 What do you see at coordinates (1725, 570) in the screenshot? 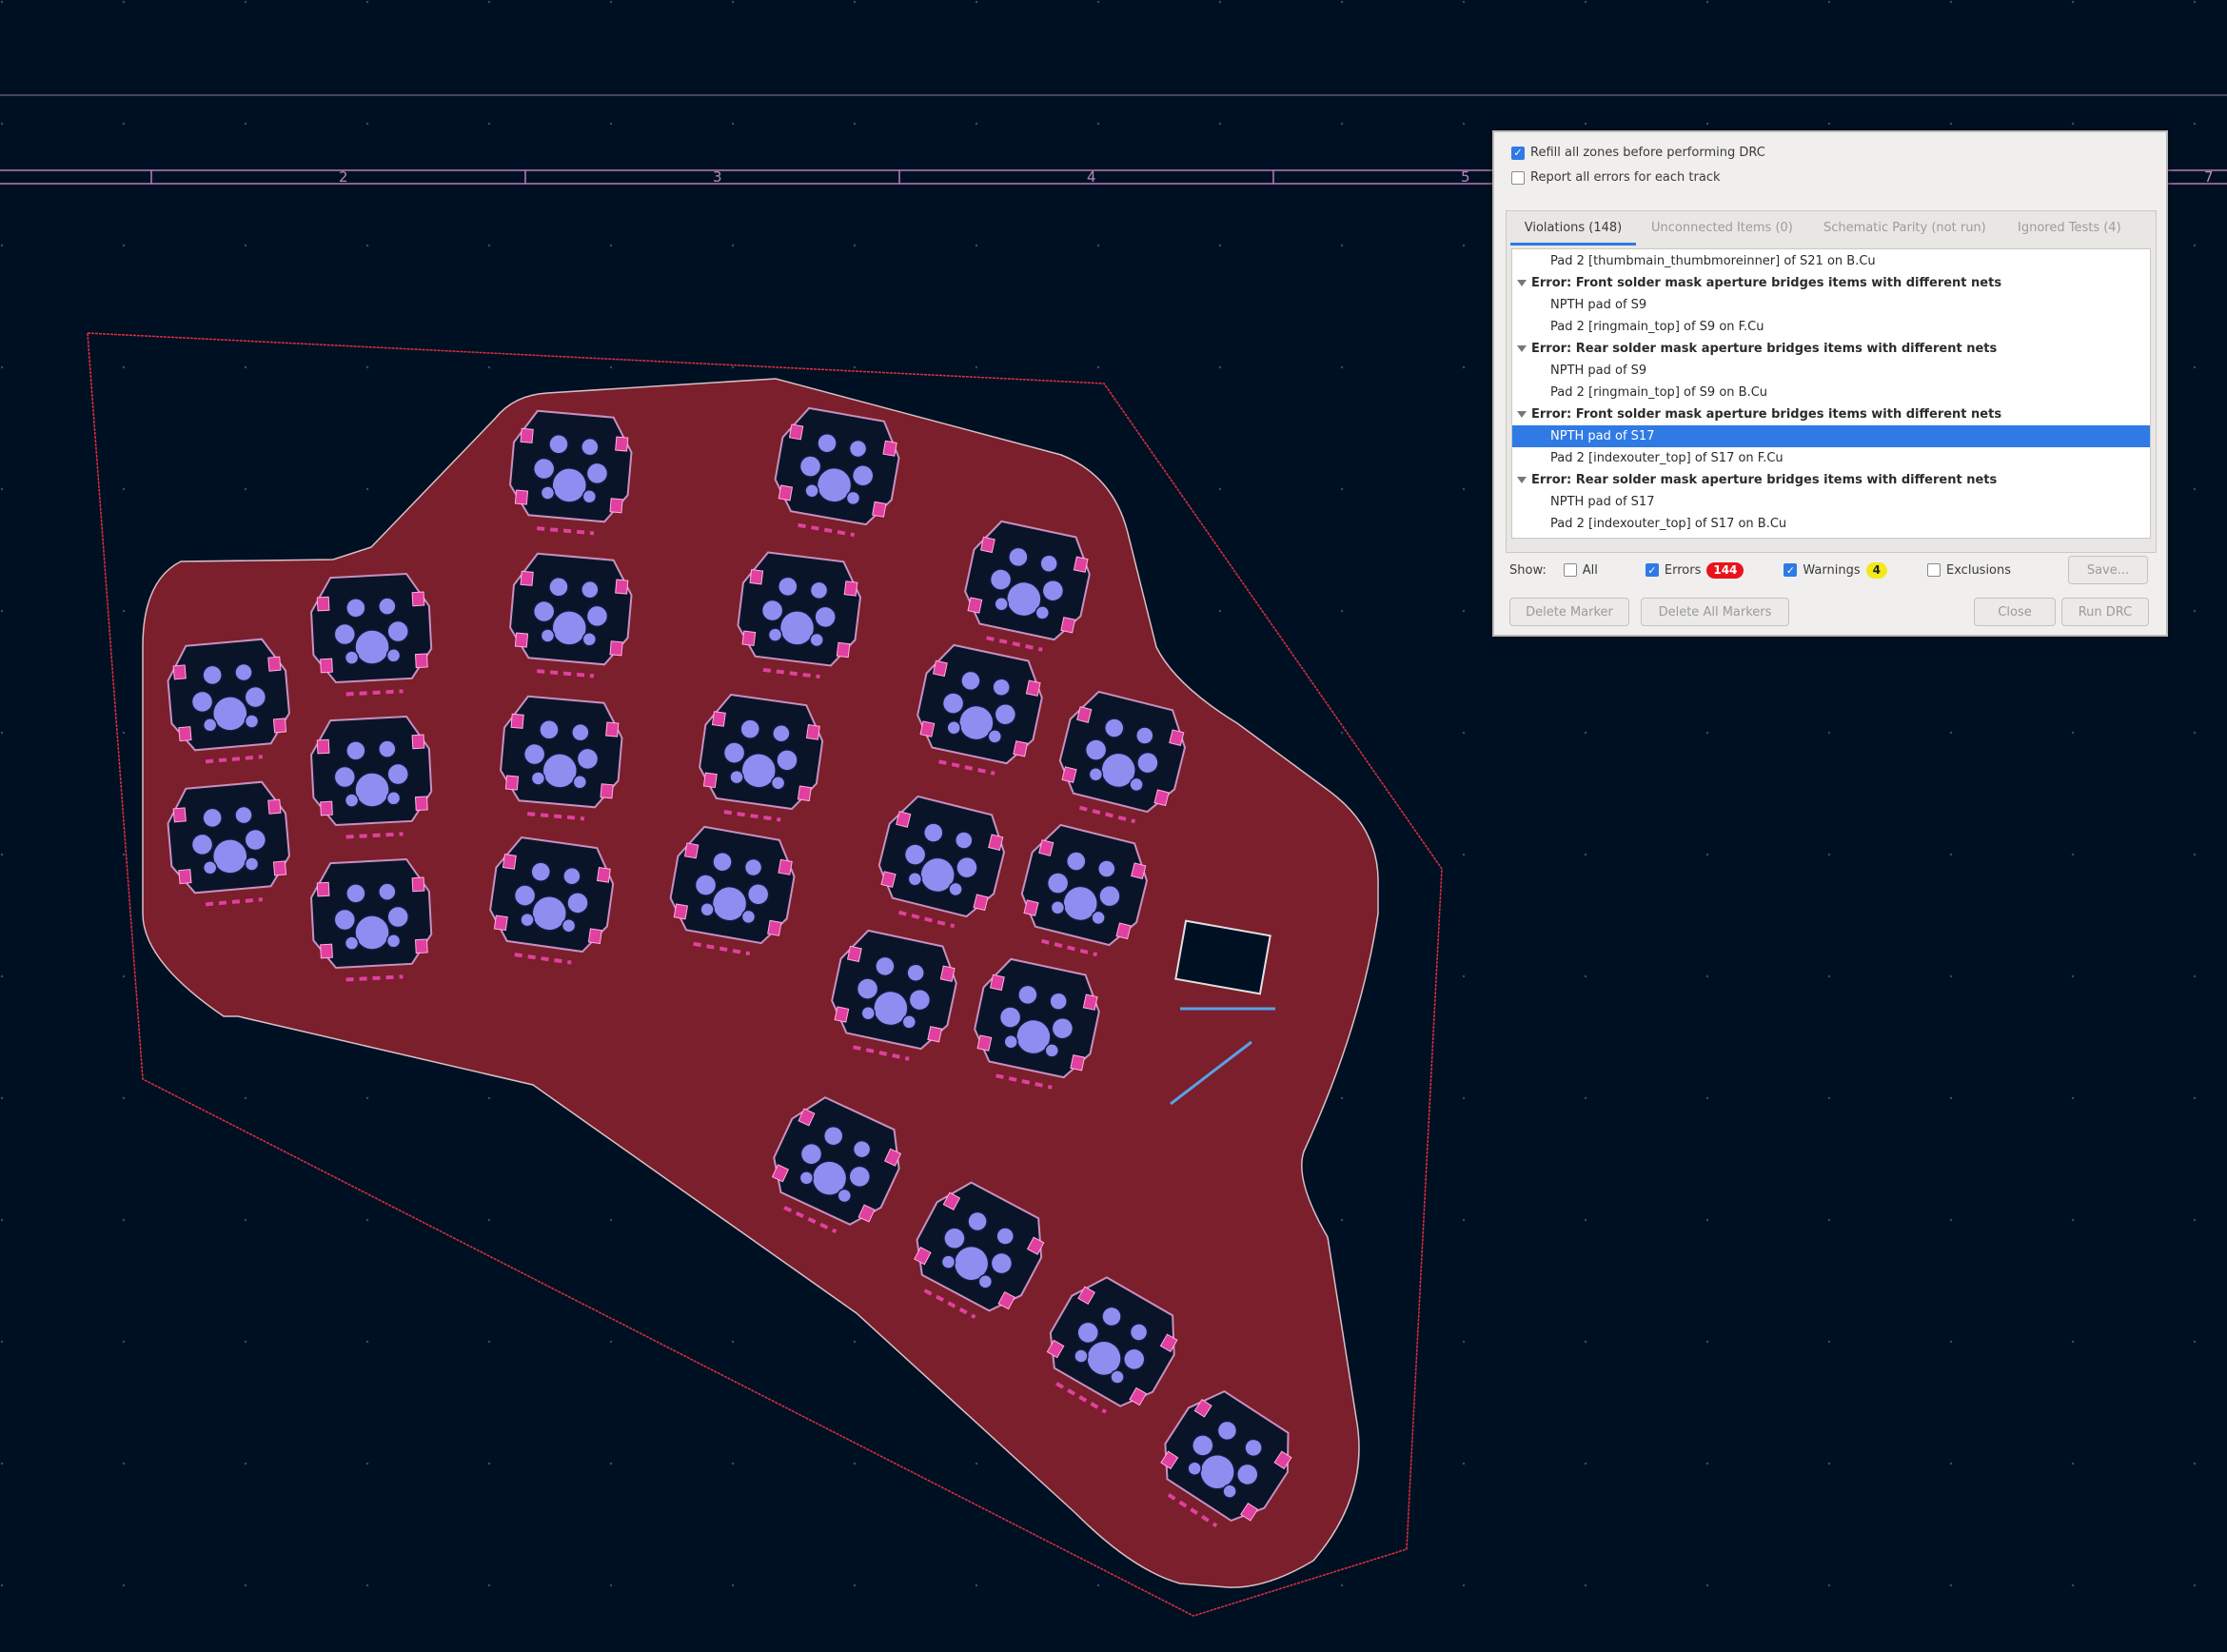
I see `errors-count-badge: 144` at bounding box center [1725, 570].